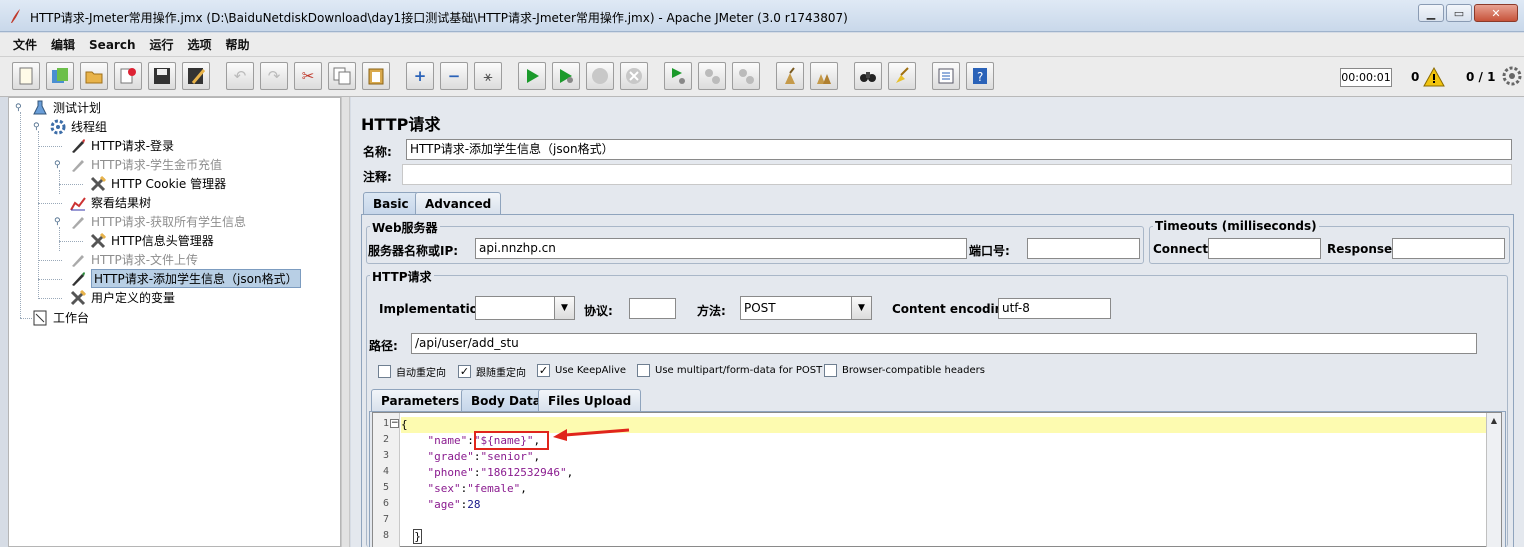 Image resolution: width=1524 pixels, height=547 pixels. Describe the element at coordinates (525, 308) in the screenshot. I see `implementation-select: ▼` at that location.